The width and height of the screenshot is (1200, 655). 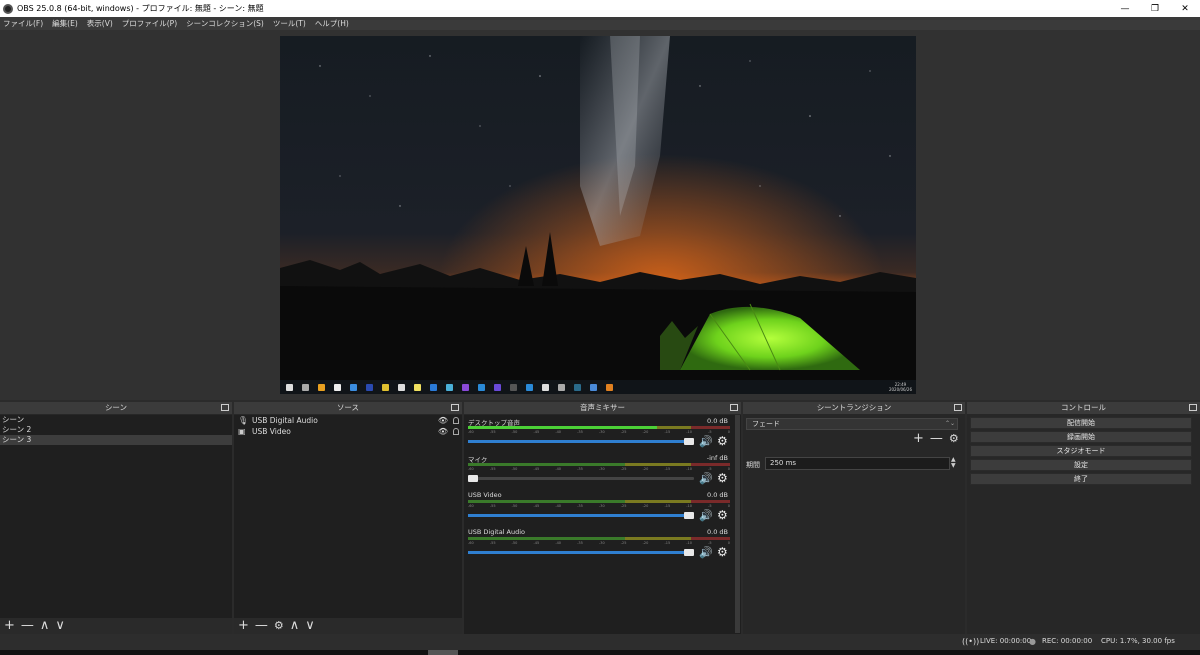 What do you see at coordinates (443, 652) in the screenshot?
I see `taskbar-thumb` at bounding box center [443, 652].